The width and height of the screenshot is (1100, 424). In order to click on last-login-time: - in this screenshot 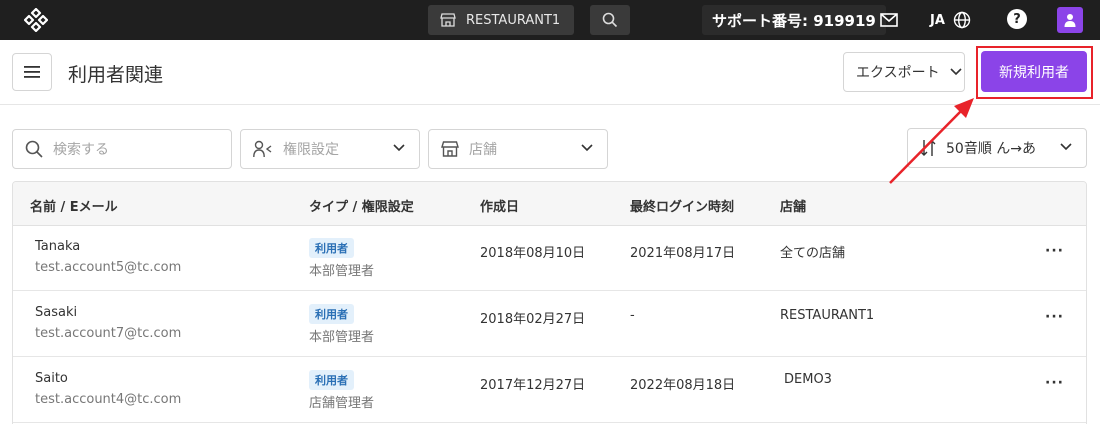, I will do `click(632, 315)`.